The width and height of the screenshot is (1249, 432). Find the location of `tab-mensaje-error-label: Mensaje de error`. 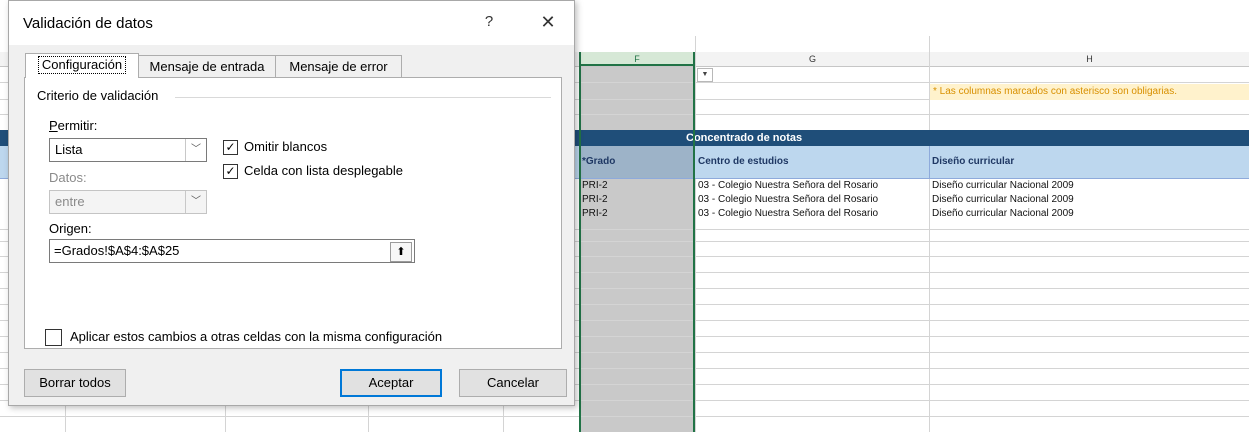

tab-mensaje-error-label: Mensaje de error is located at coordinates (338, 66).